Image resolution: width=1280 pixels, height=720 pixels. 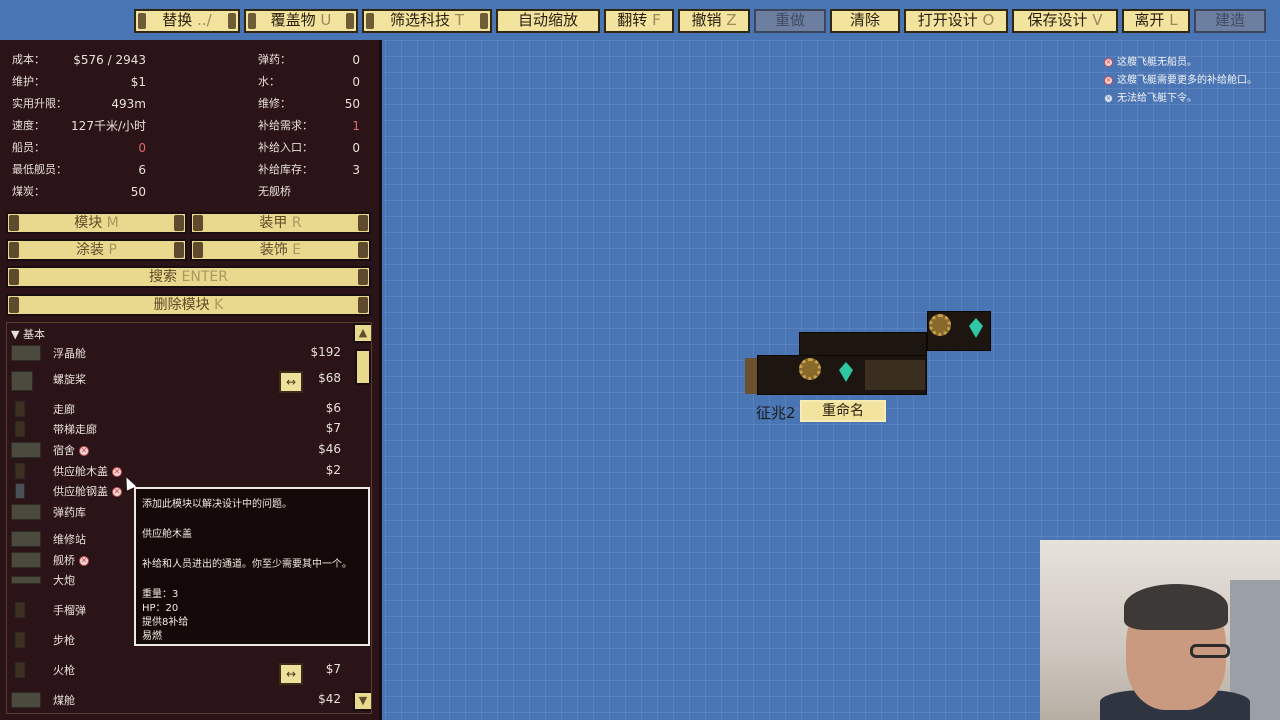 What do you see at coordinates (362, 333) in the screenshot?
I see `scroll-up-icon: ▲` at bounding box center [362, 333].